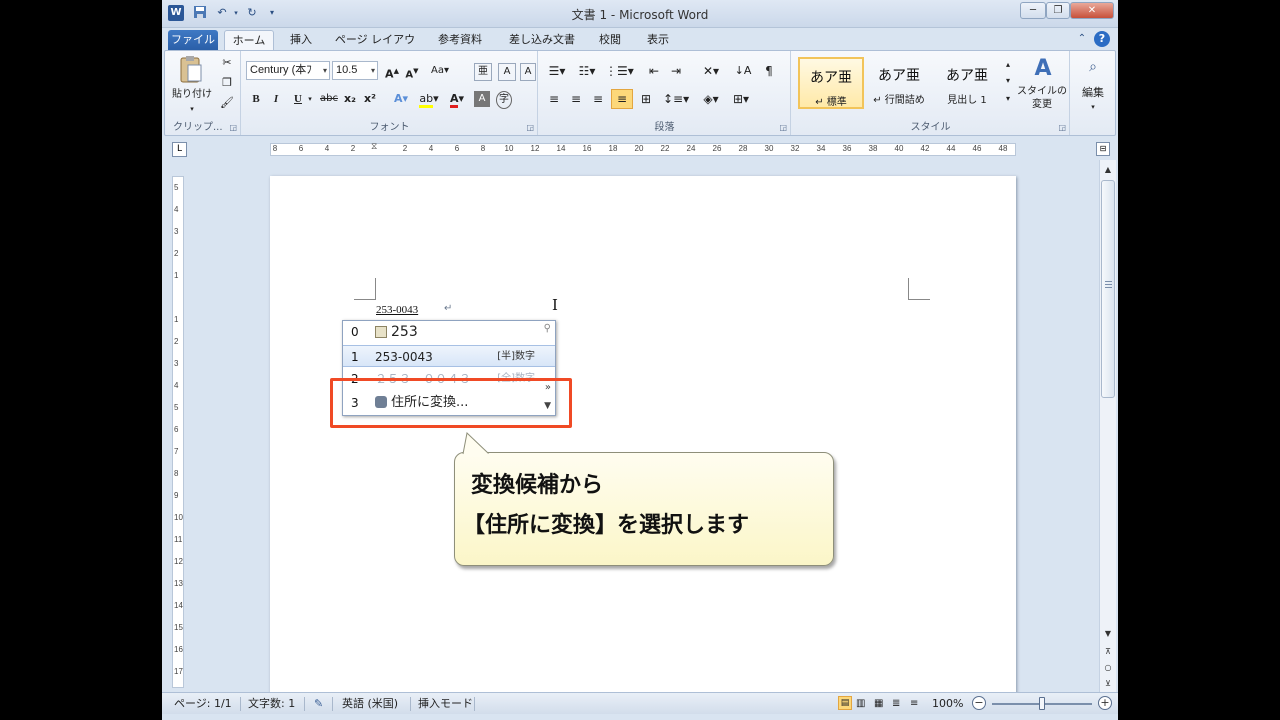 The width and height of the screenshot is (1280, 720). I want to click on previous-page-icon: ⊼, so click(1108, 651).